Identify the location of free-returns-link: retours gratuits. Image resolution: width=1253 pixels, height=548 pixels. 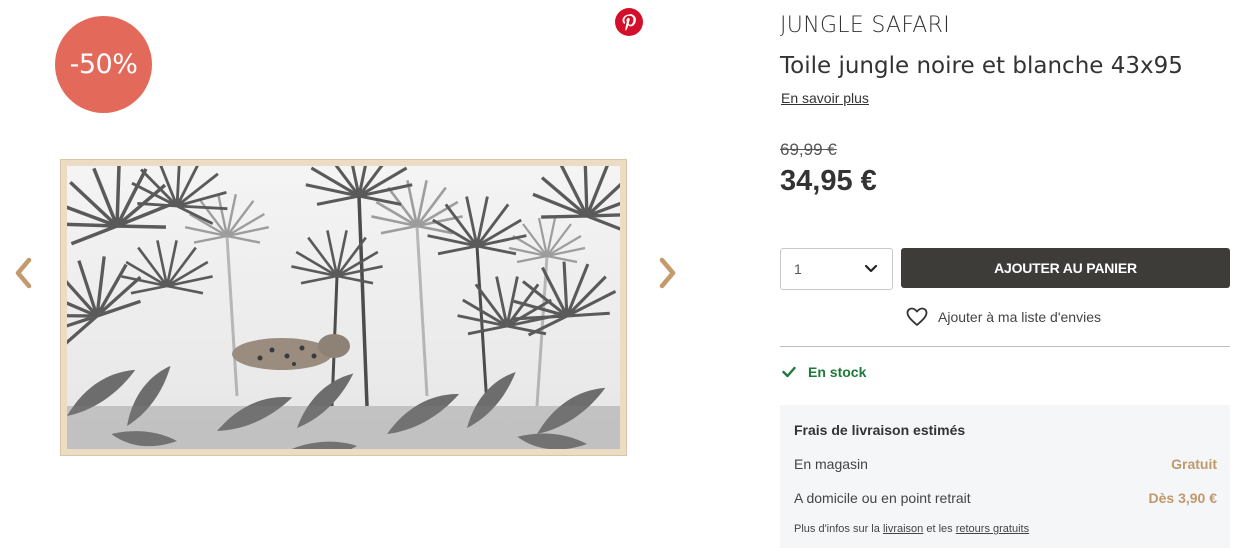
(992, 529).